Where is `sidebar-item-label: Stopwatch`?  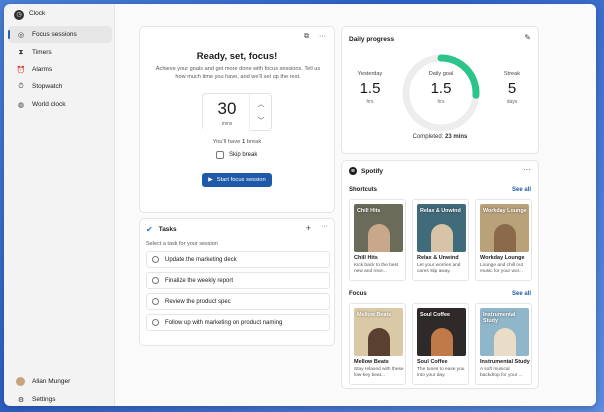
sidebar-item-label: Stopwatch is located at coordinates (47, 86).